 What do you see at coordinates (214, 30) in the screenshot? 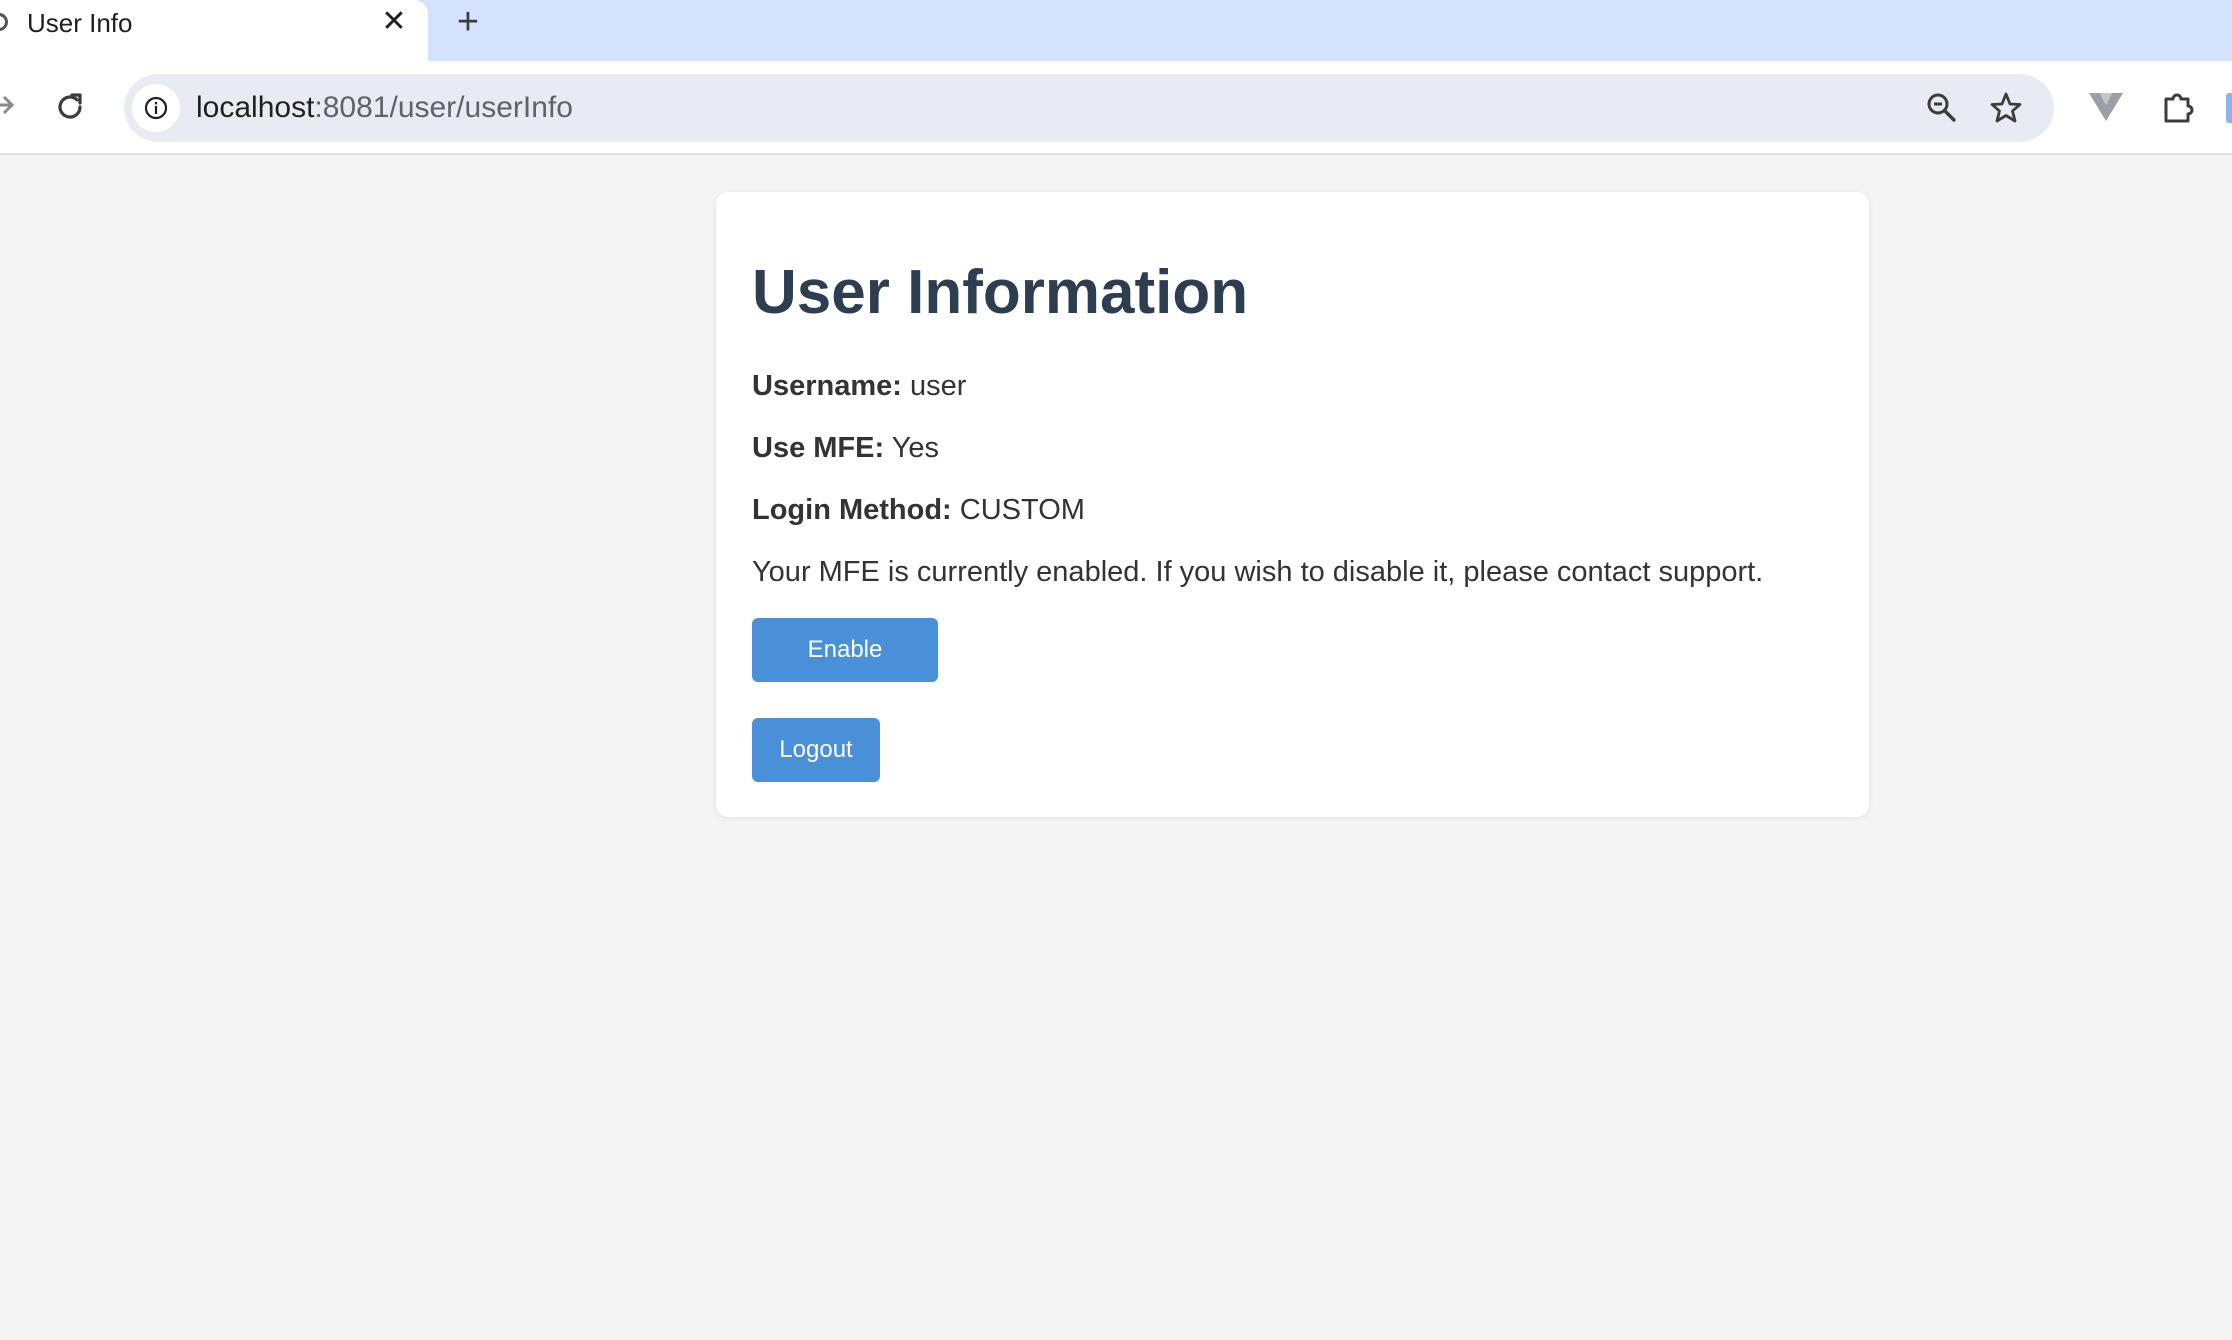
I see `browser-tab: User Info ✕` at bounding box center [214, 30].